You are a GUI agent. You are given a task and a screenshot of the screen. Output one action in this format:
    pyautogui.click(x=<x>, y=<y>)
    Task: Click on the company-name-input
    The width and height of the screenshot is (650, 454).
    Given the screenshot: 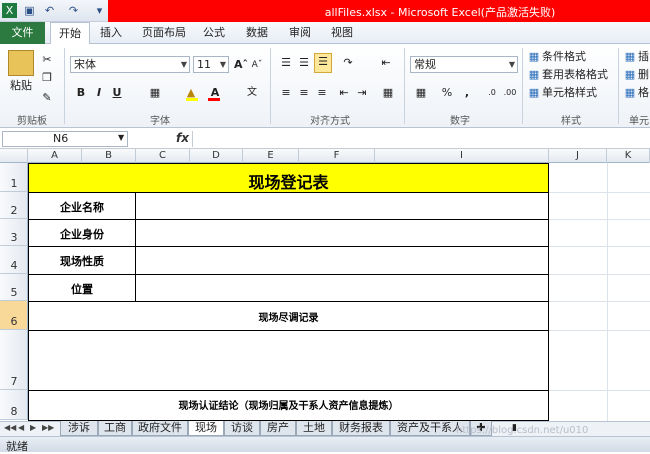 What is the action you would take?
    pyautogui.click(x=342, y=206)
    